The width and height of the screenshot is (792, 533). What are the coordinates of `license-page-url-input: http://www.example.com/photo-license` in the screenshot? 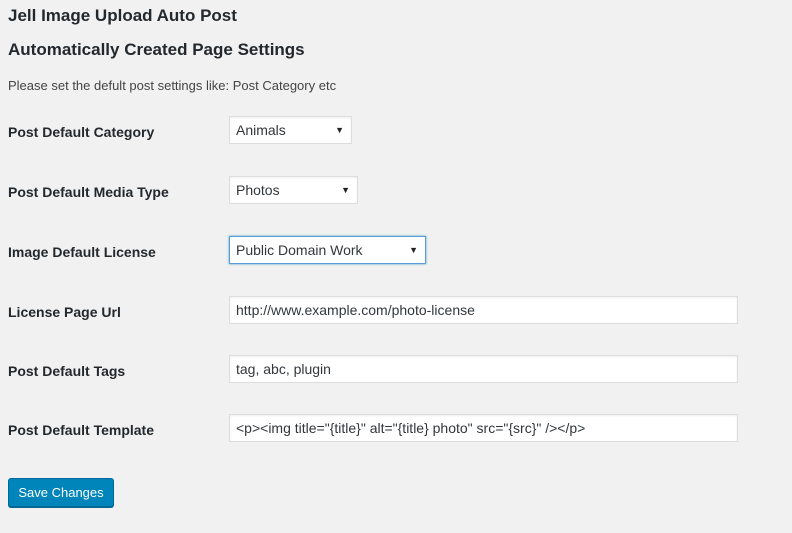 It's located at (483, 310).